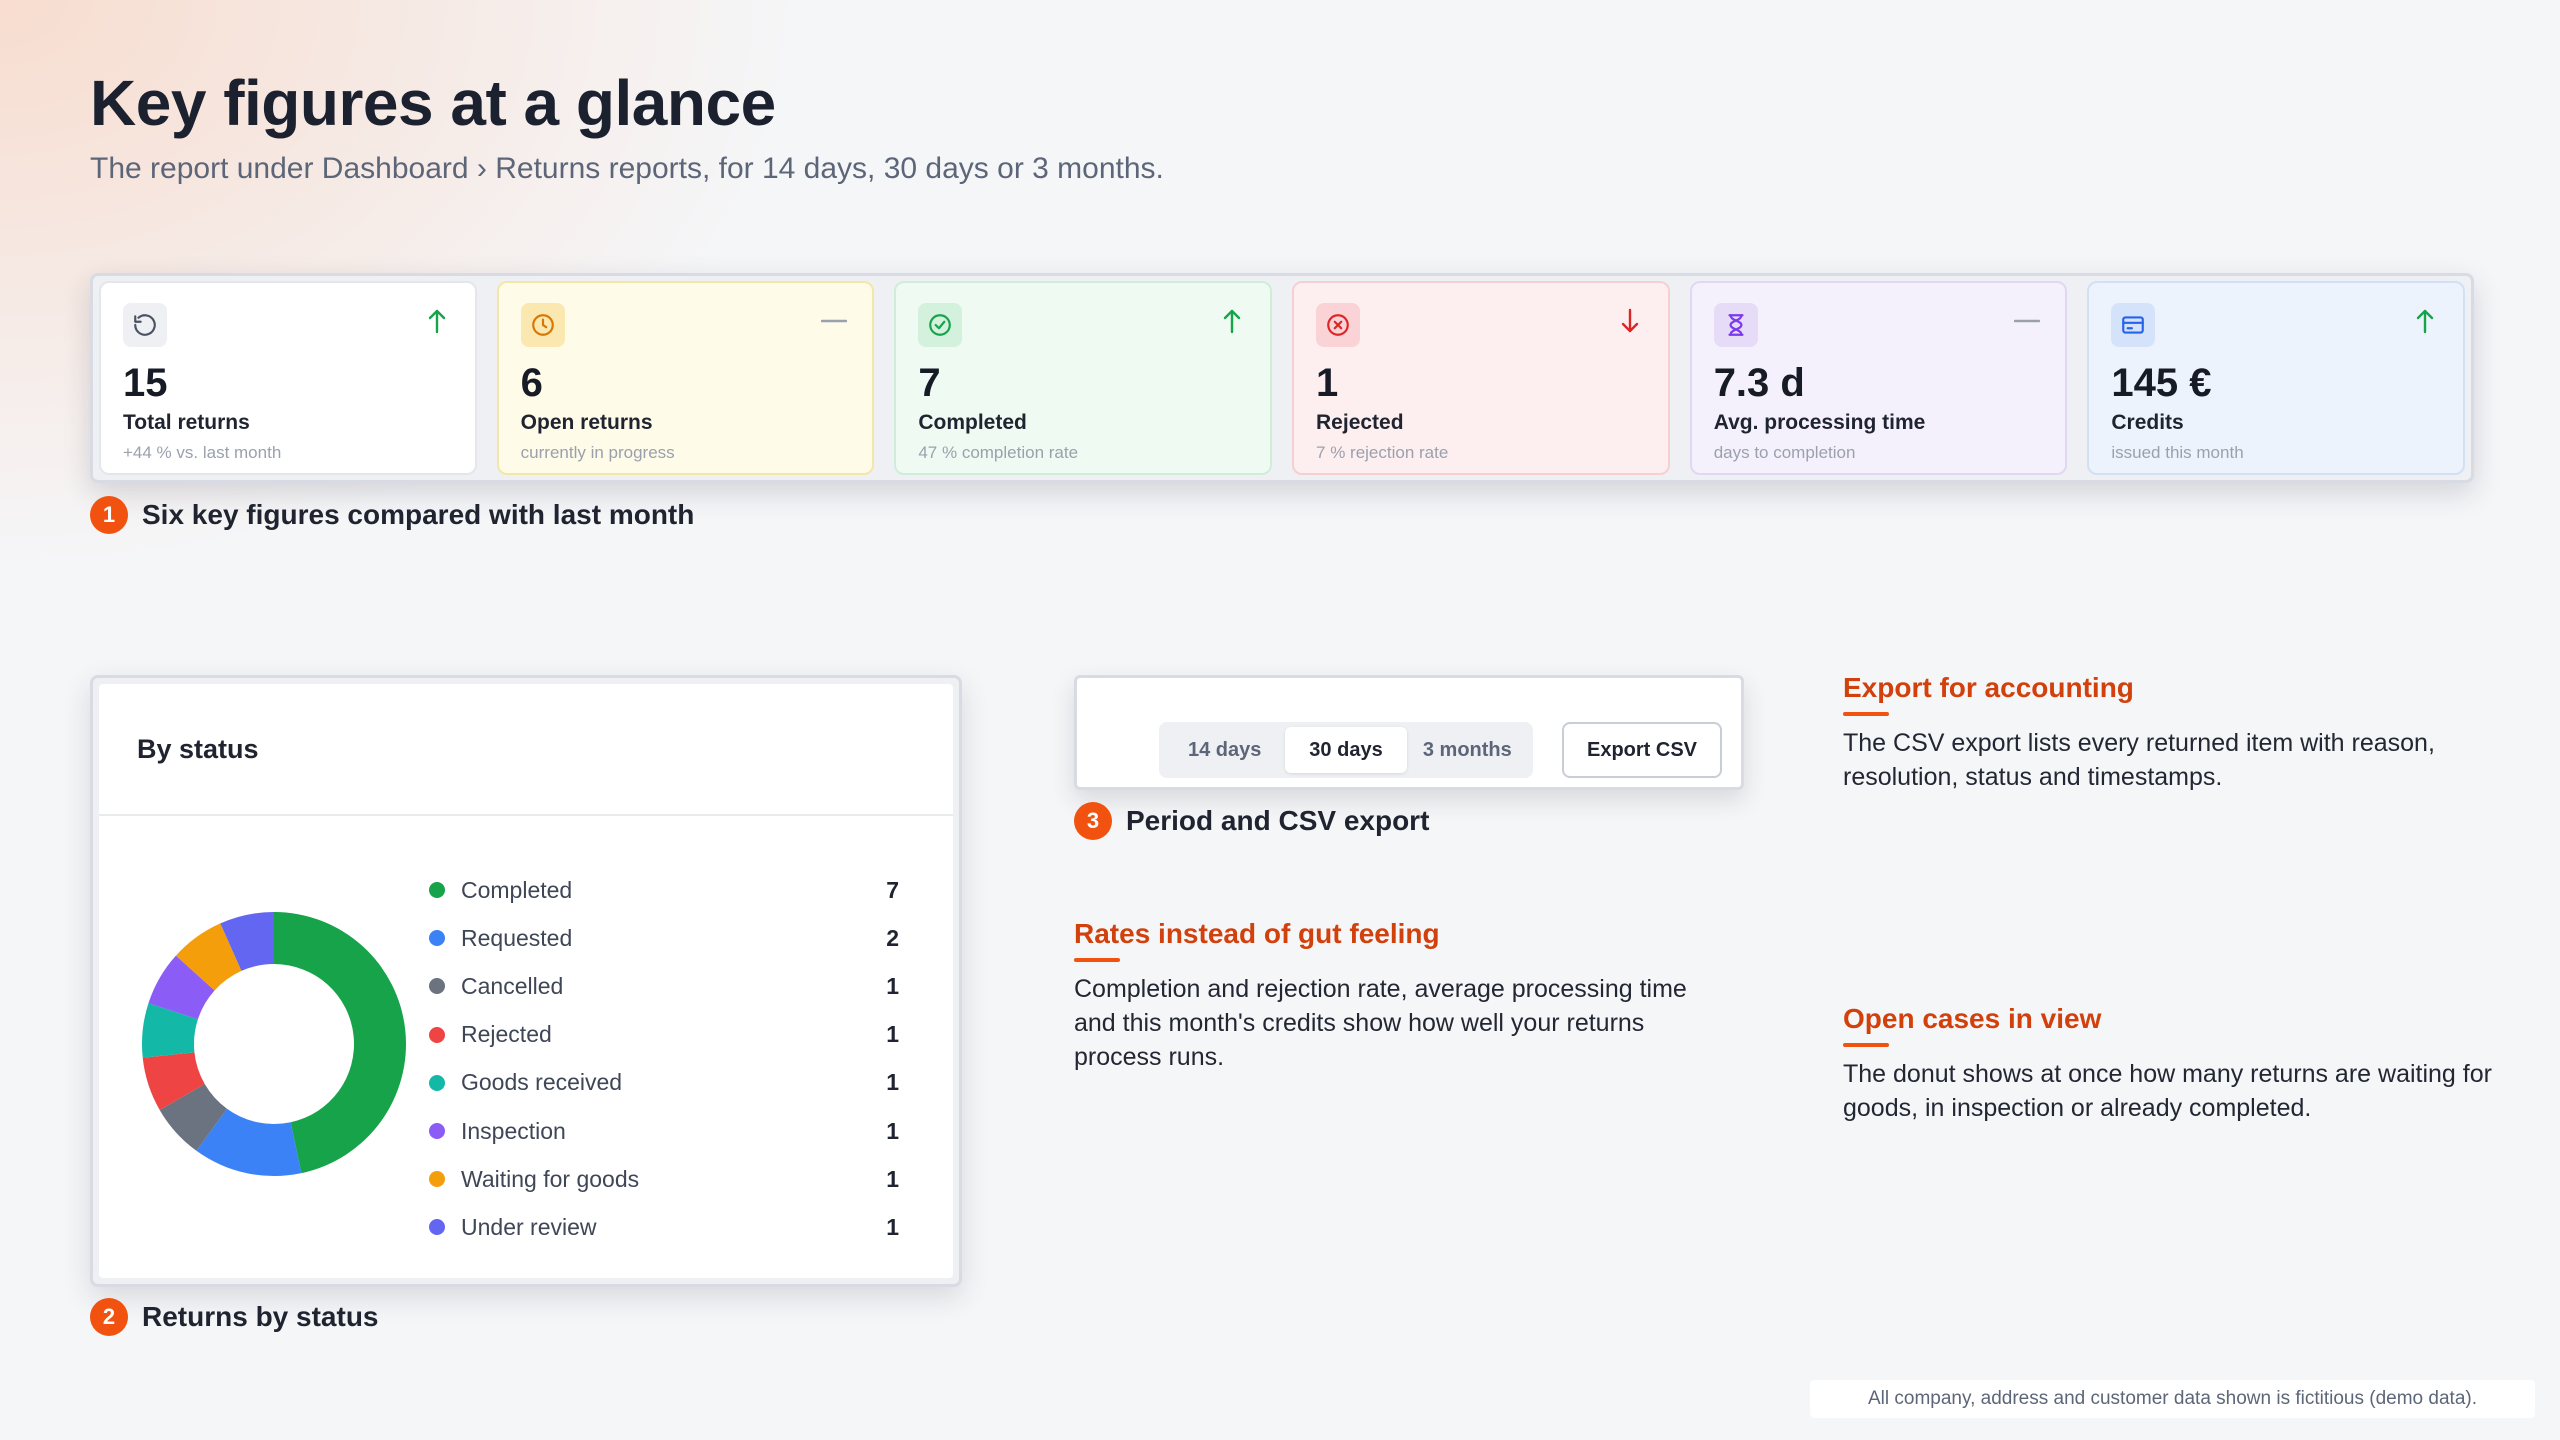 The height and width of the screenshot is (1440, 2560). I want to click on period-segmented-control: 14 days 30 days 3 months, so click(1346, 750).